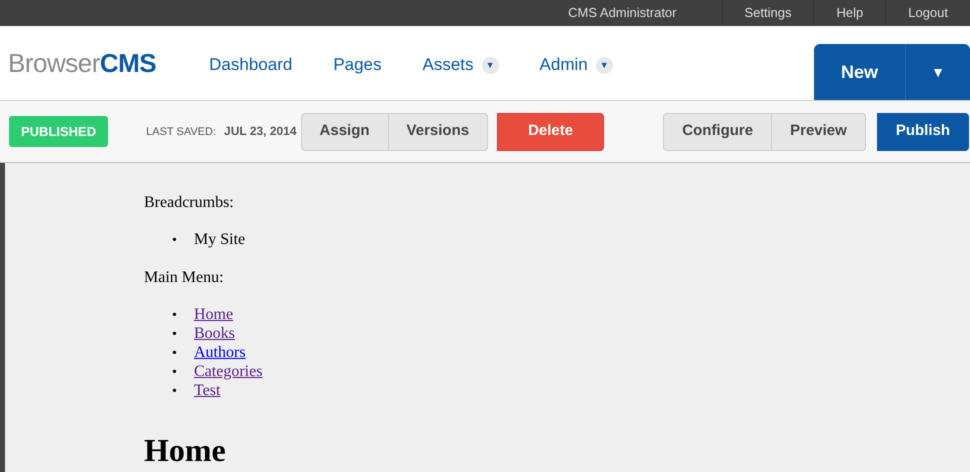 This screenshot has width=970, height=472. I want to click on new-button: New, so click(859, 72).